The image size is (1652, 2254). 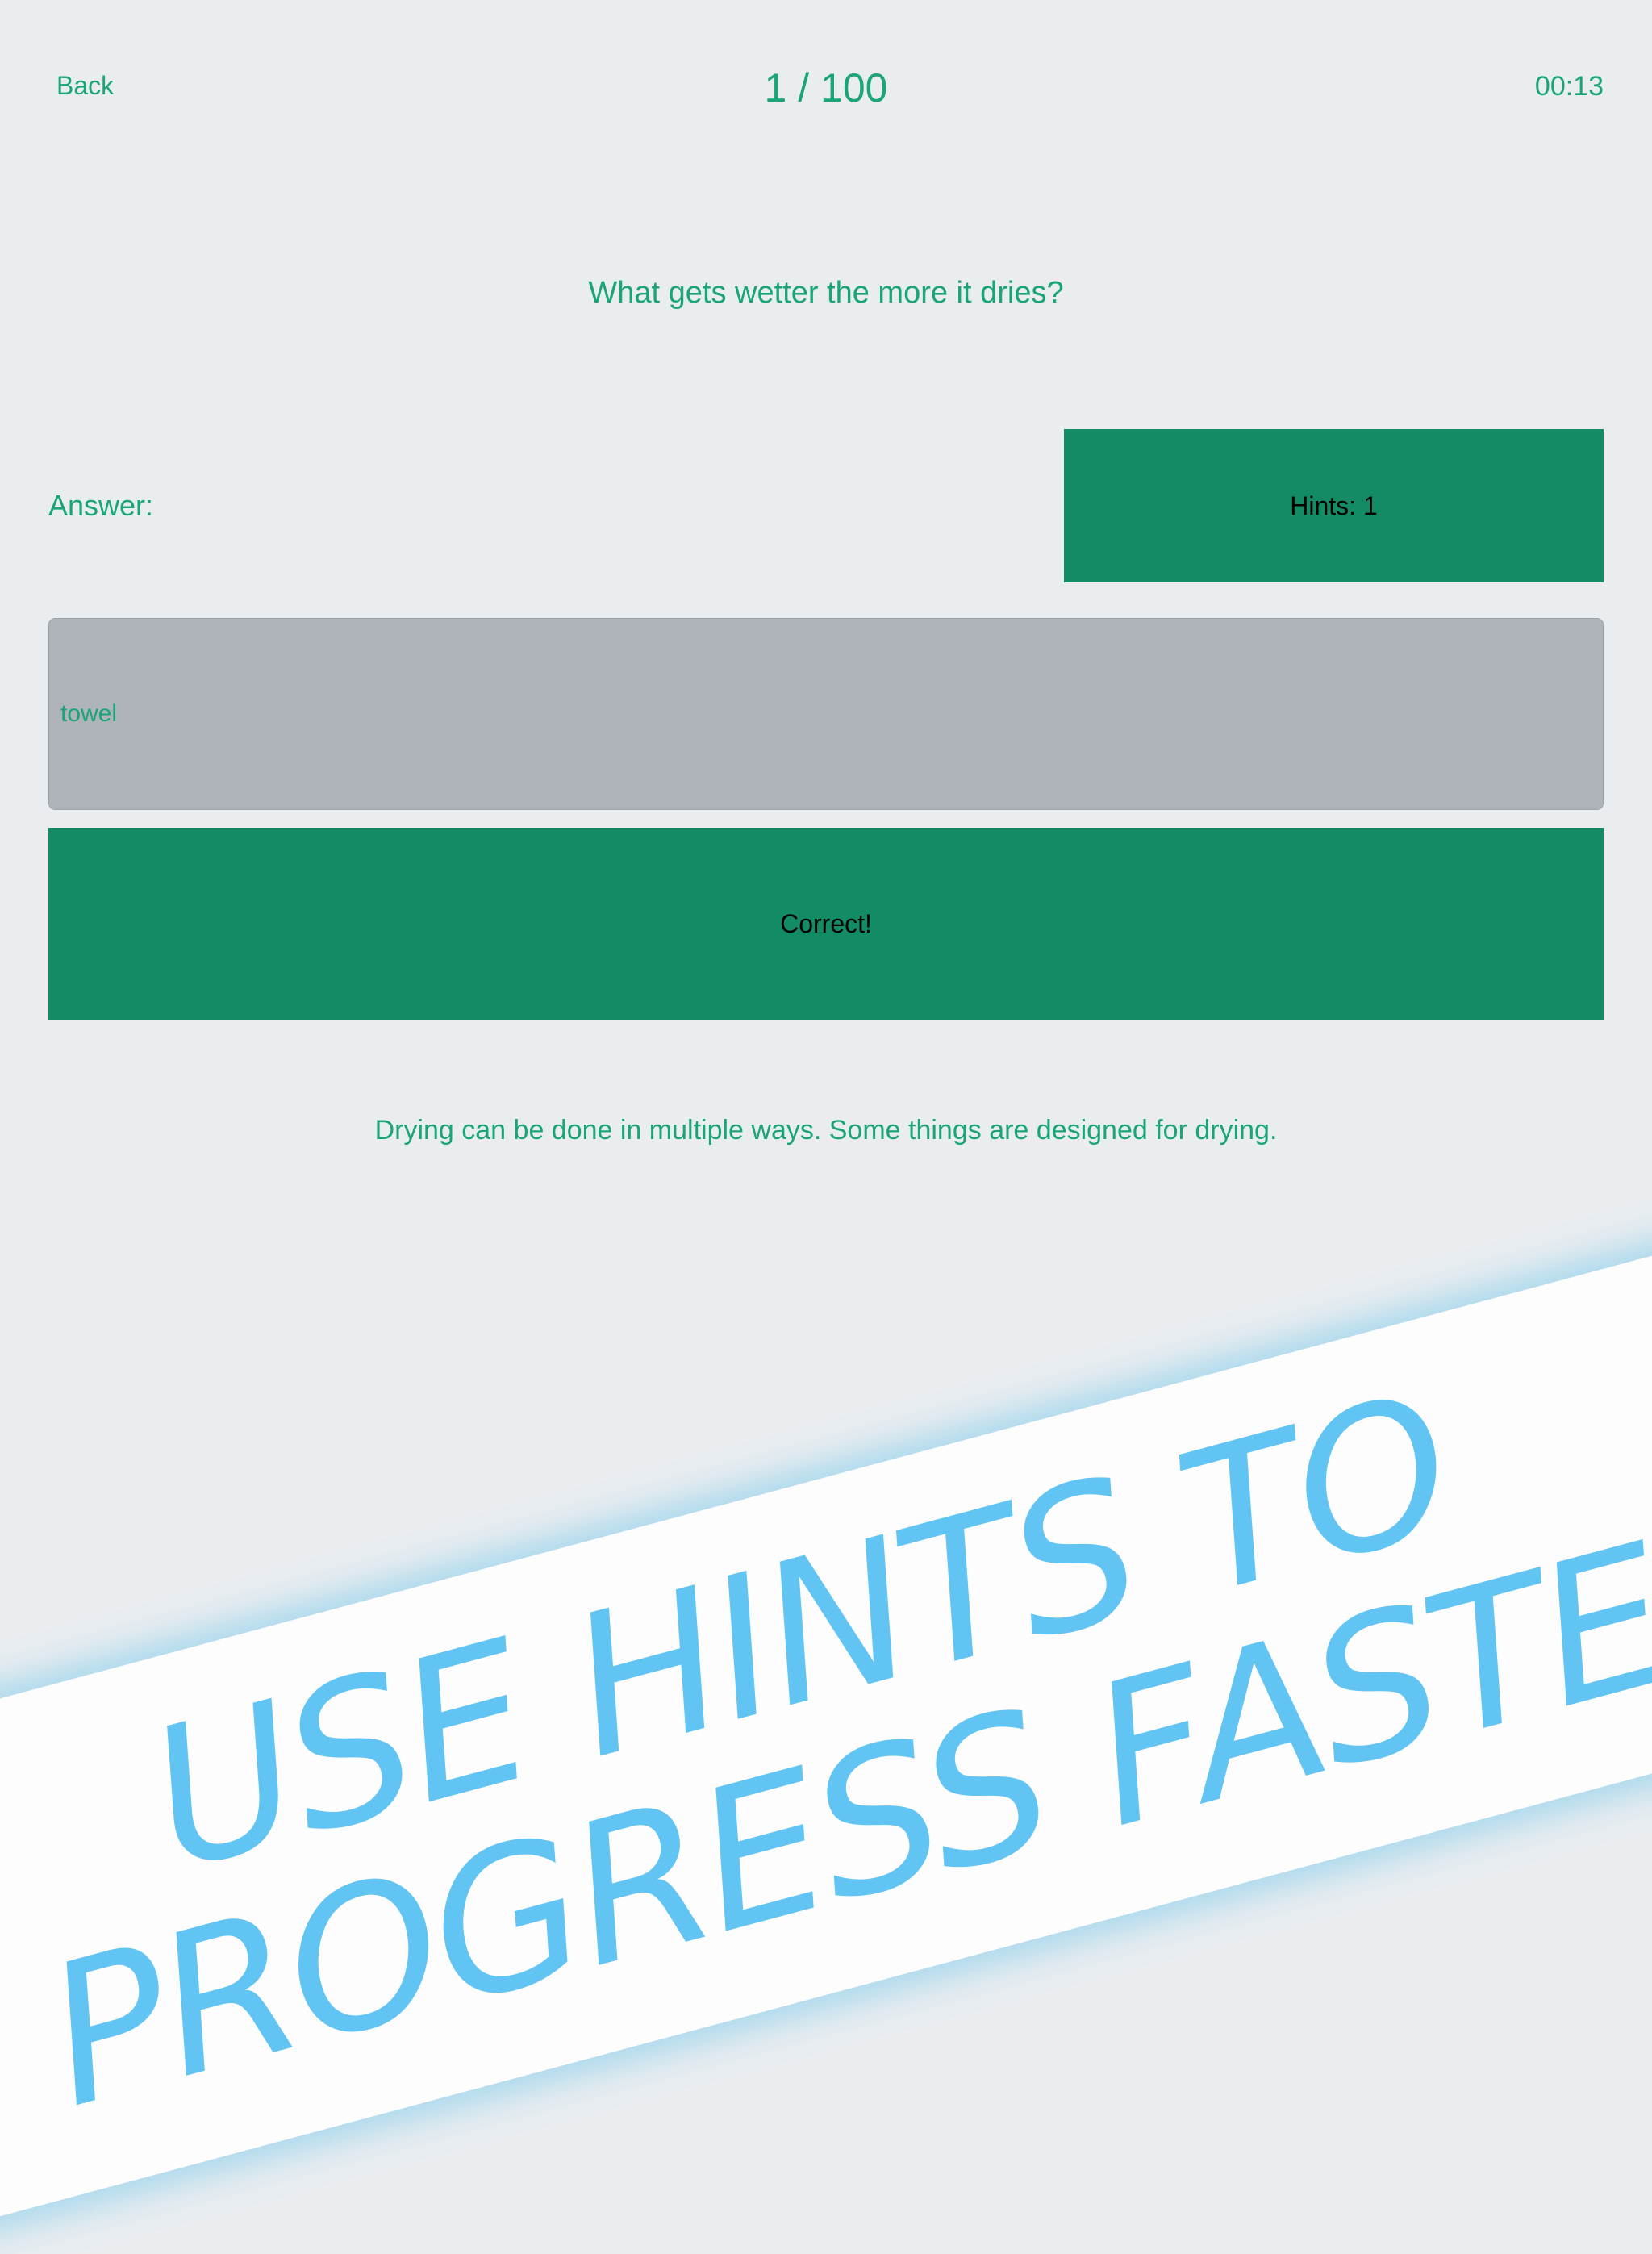 What do you see at coordinates (826, 293) in the screenshot?
I see `question-text: What gets wetter the more it dries?` at bounding box center [826, 293].